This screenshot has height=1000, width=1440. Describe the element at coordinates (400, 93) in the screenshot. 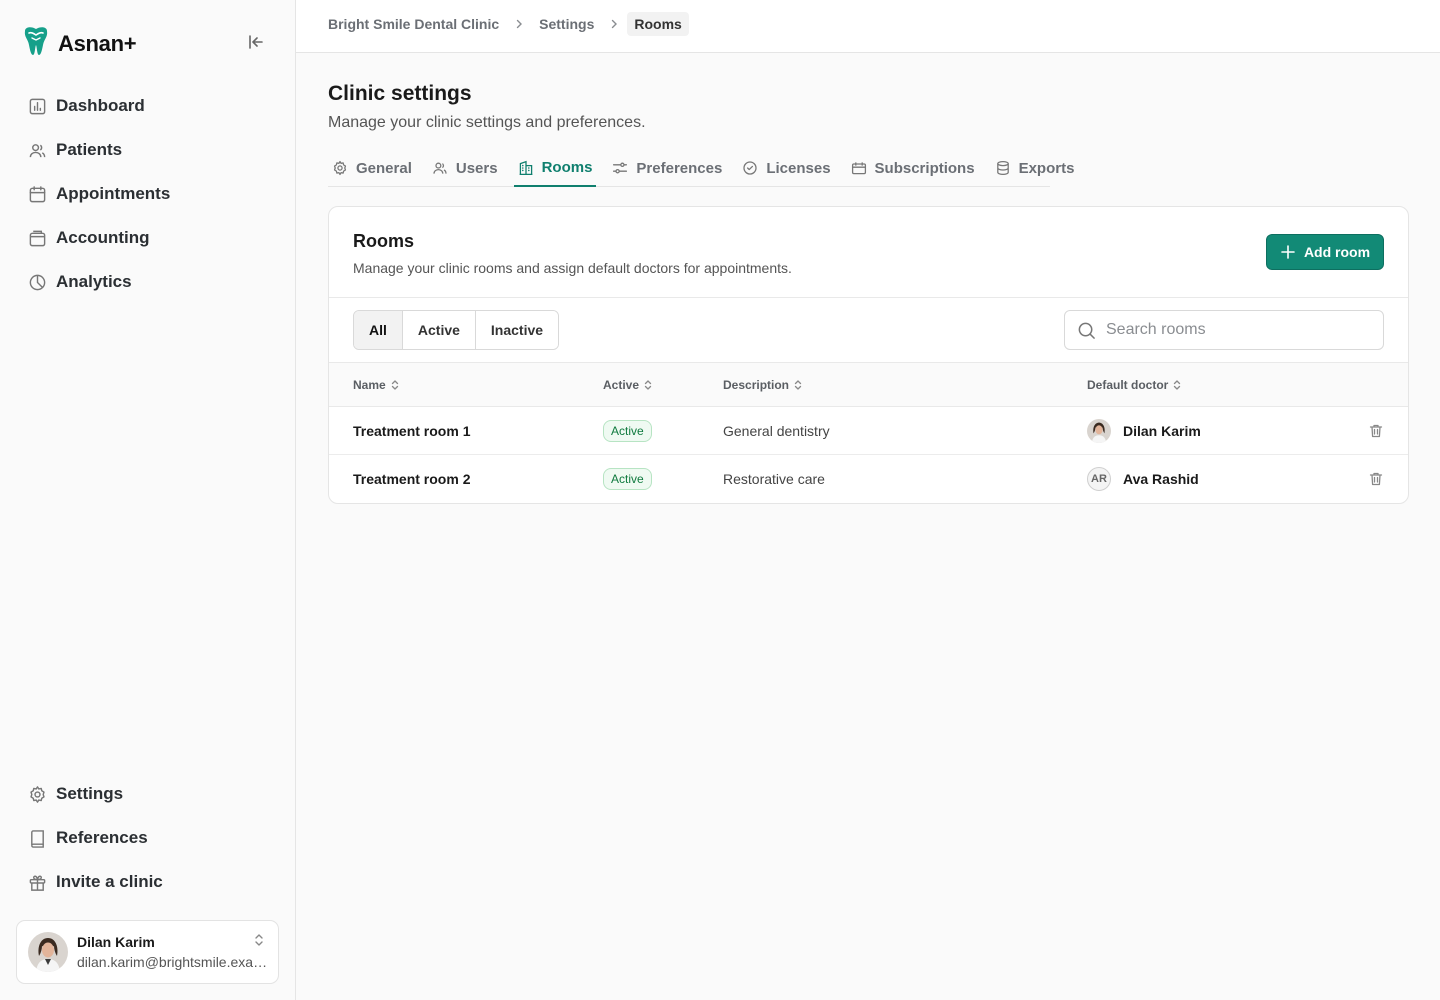

I see `page-title: Clinic settings` at that location.